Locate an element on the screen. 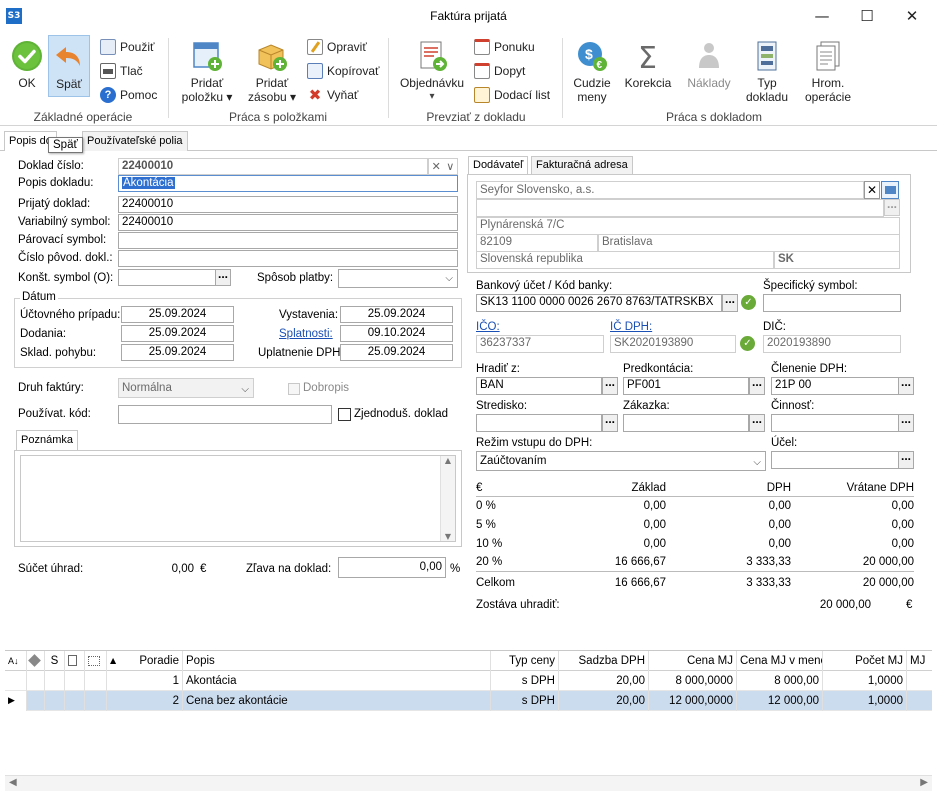 This screenshot has width=937, height=791. tab-invoice-address: Fakturačná adresa is located at coordinates (582, 165).